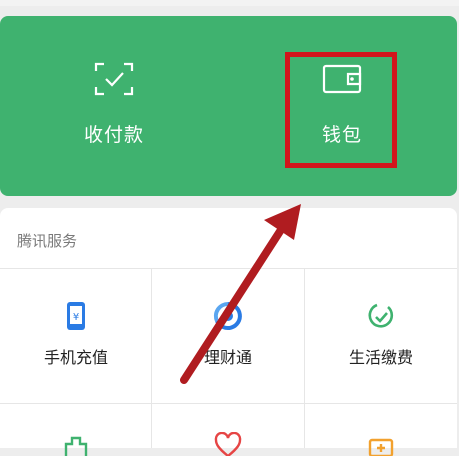 The width and height of the screenshot is (459, 456). Describe the element at coordinates (381, 315) in the screenshot. I see `utility-bill-icon` at that location.